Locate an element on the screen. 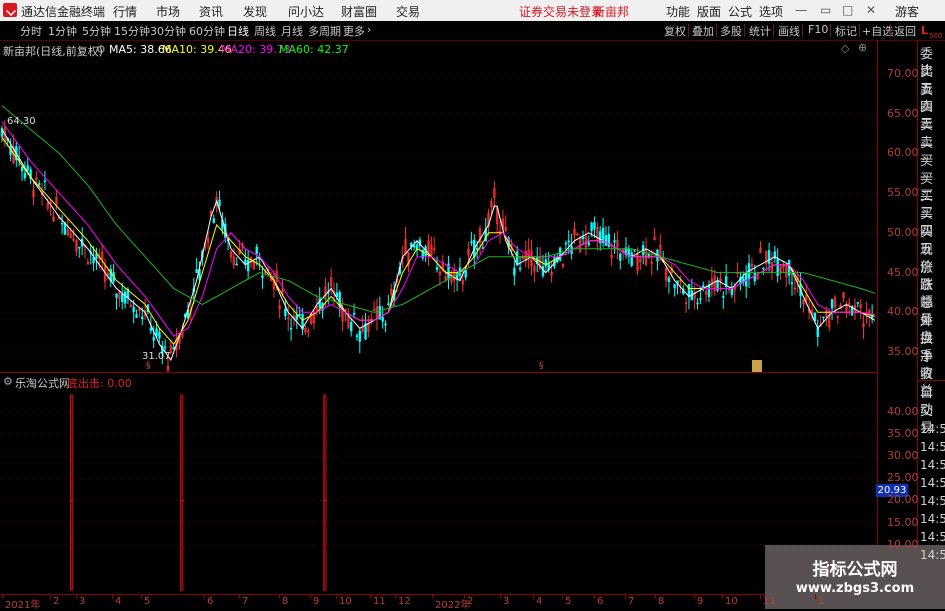  watermark-box: 指标公式网 www.zbgs3.com is located at coordinates (855, 577).